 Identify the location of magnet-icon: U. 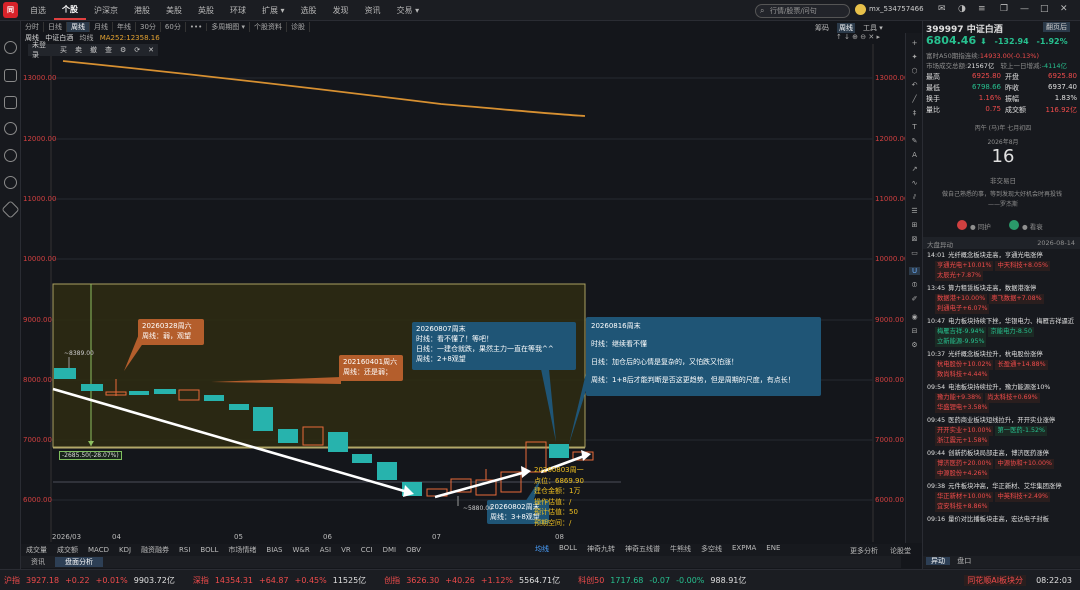
(914, 271).